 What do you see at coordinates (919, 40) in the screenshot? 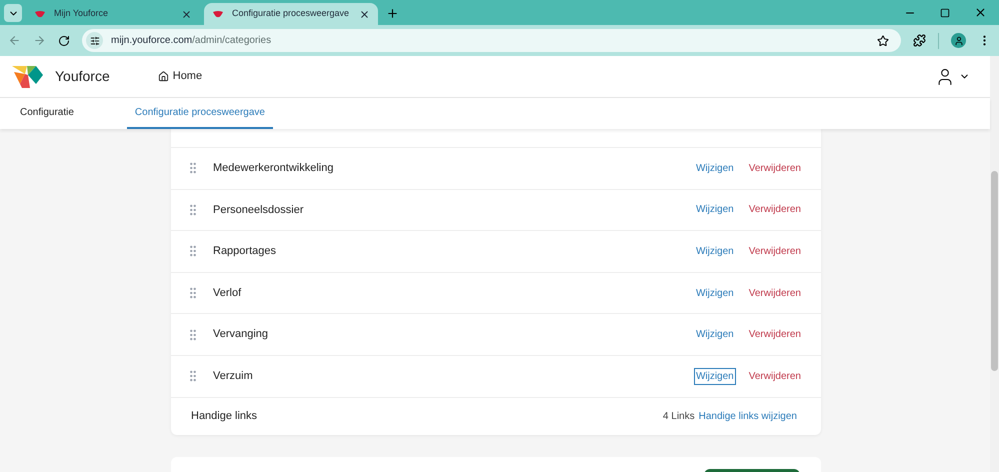
I see `extensions-icon` at bounding box center [919, 40].